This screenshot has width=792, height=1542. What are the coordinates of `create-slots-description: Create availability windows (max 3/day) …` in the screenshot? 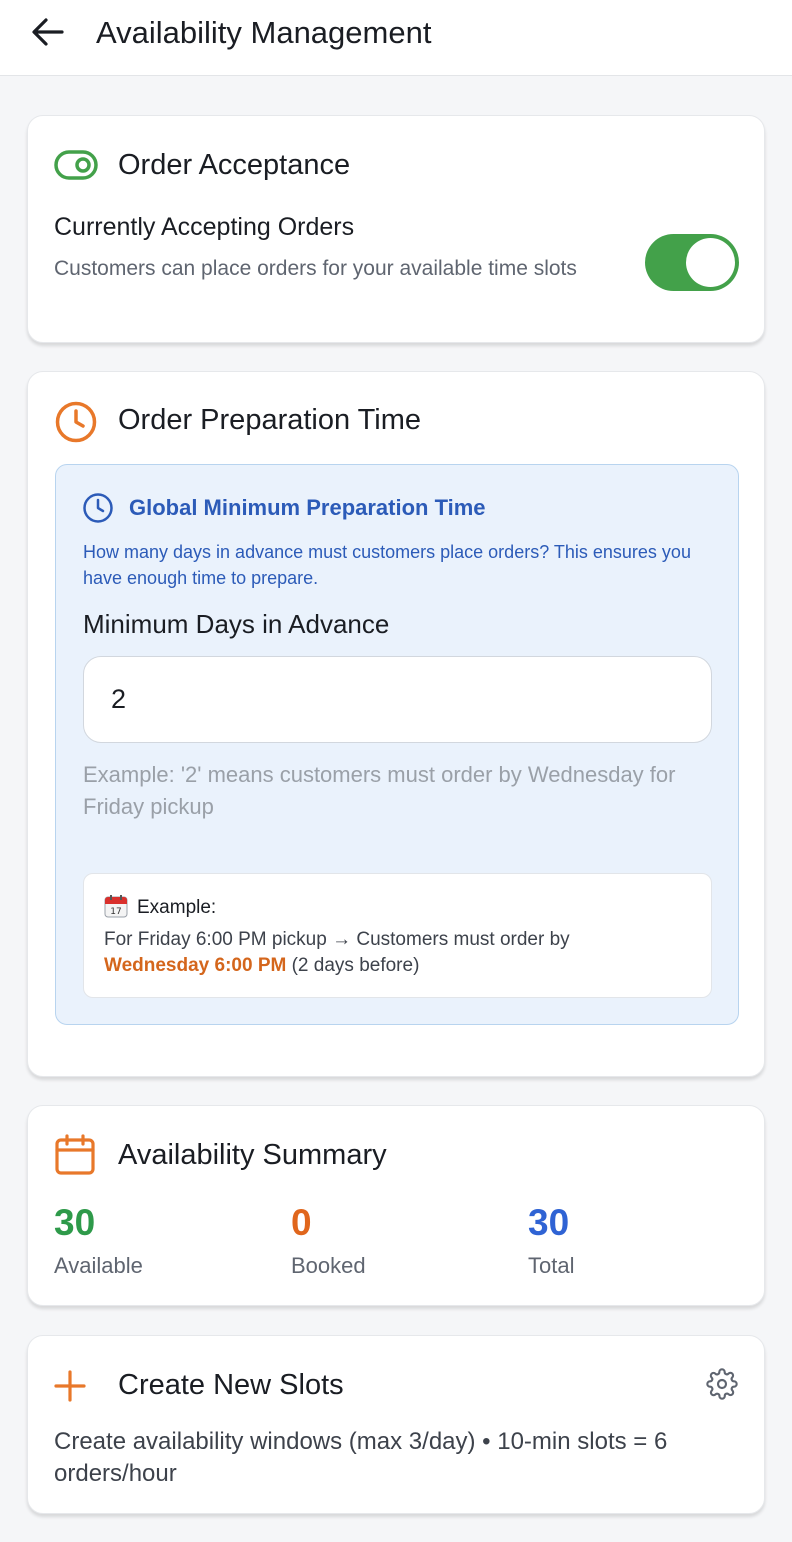 It's located at (361, 1457).